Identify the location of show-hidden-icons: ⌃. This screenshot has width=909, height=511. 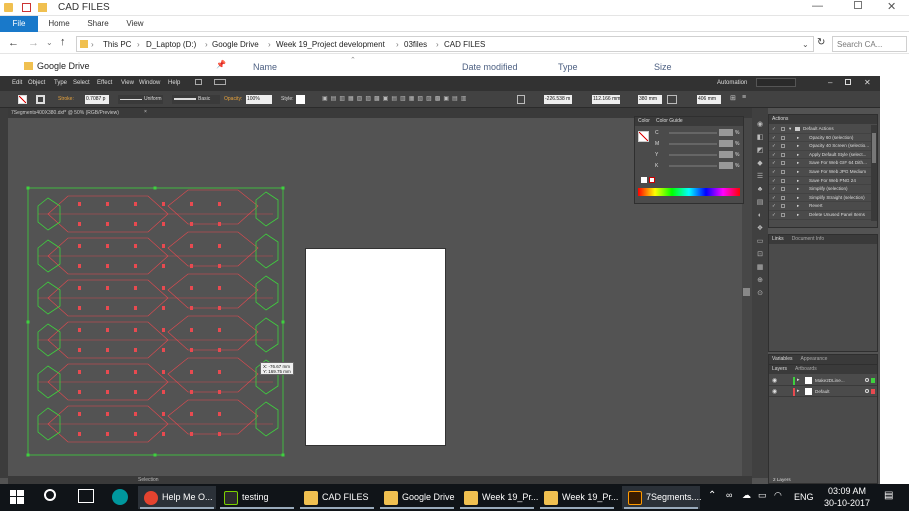
(712, 495).